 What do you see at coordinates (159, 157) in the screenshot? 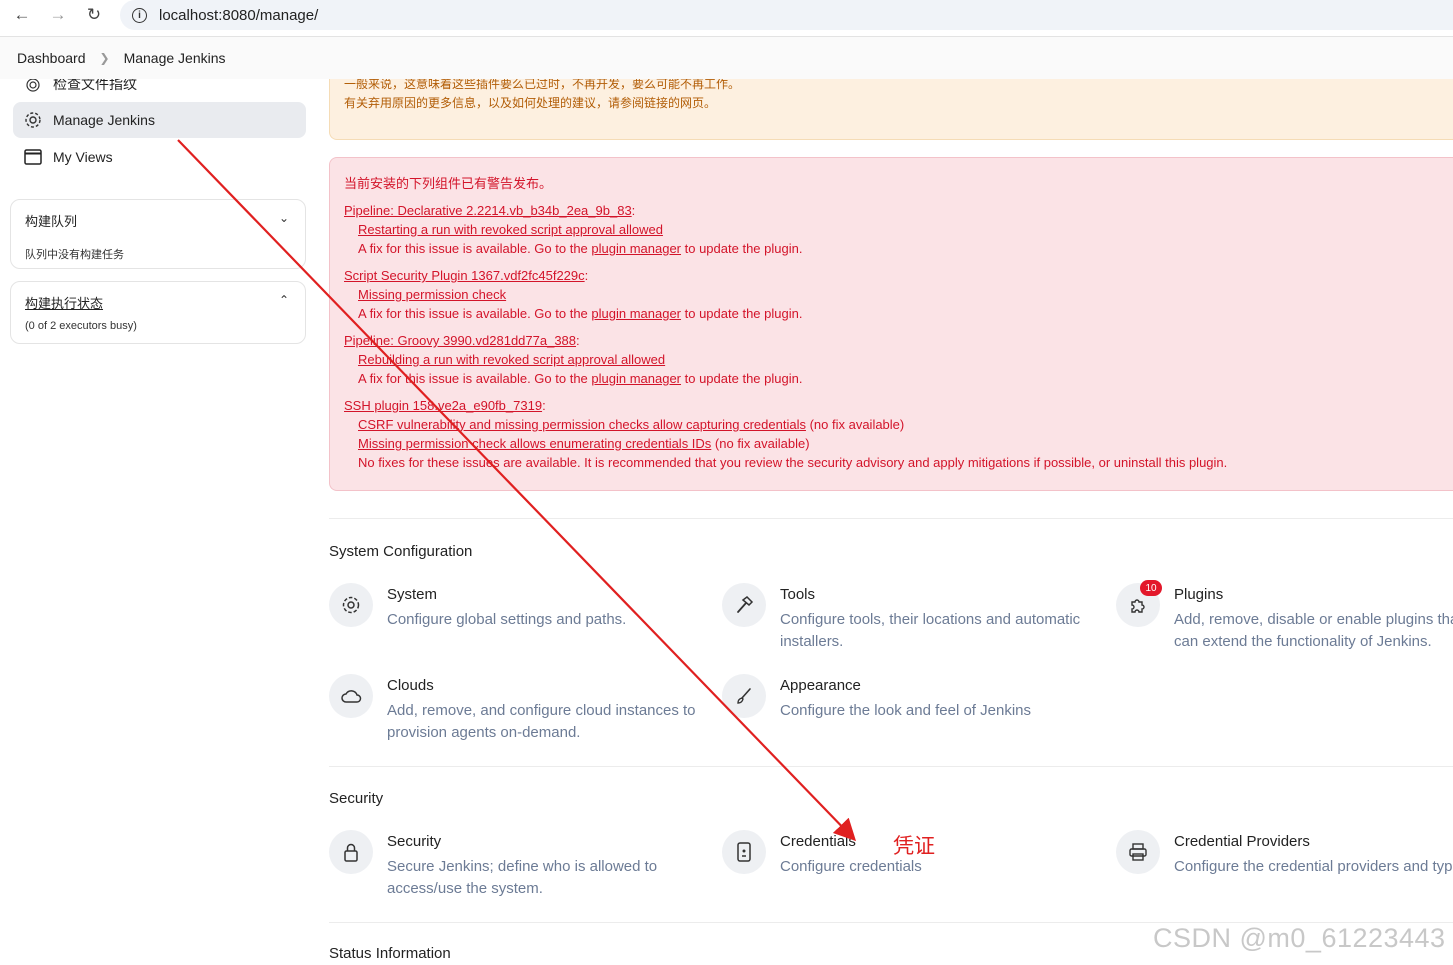
I see `sidebar-item-my-views: My Views` at bounding box center [159, 157].